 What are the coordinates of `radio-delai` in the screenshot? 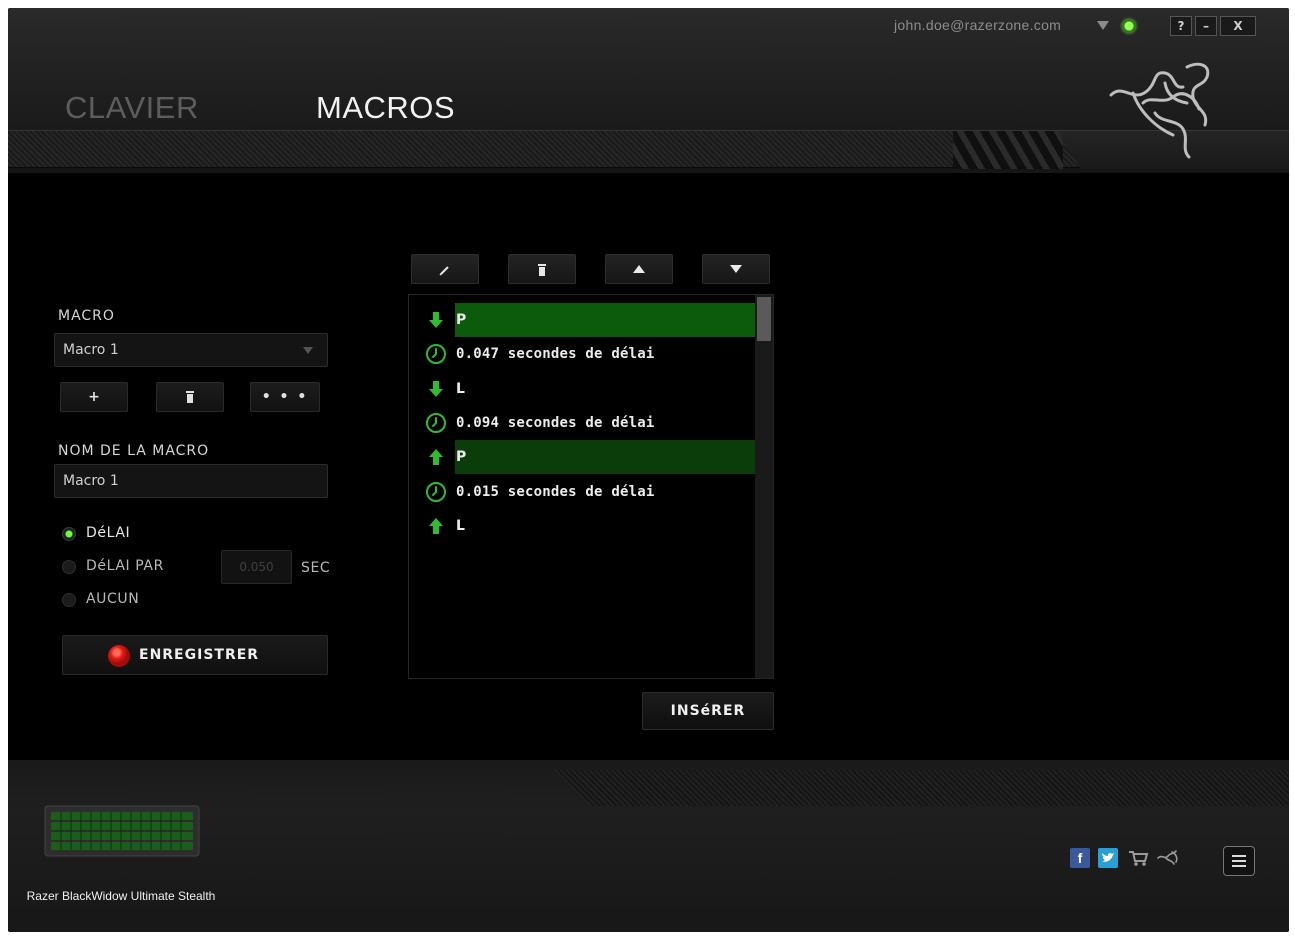 It's located at (69, 534).